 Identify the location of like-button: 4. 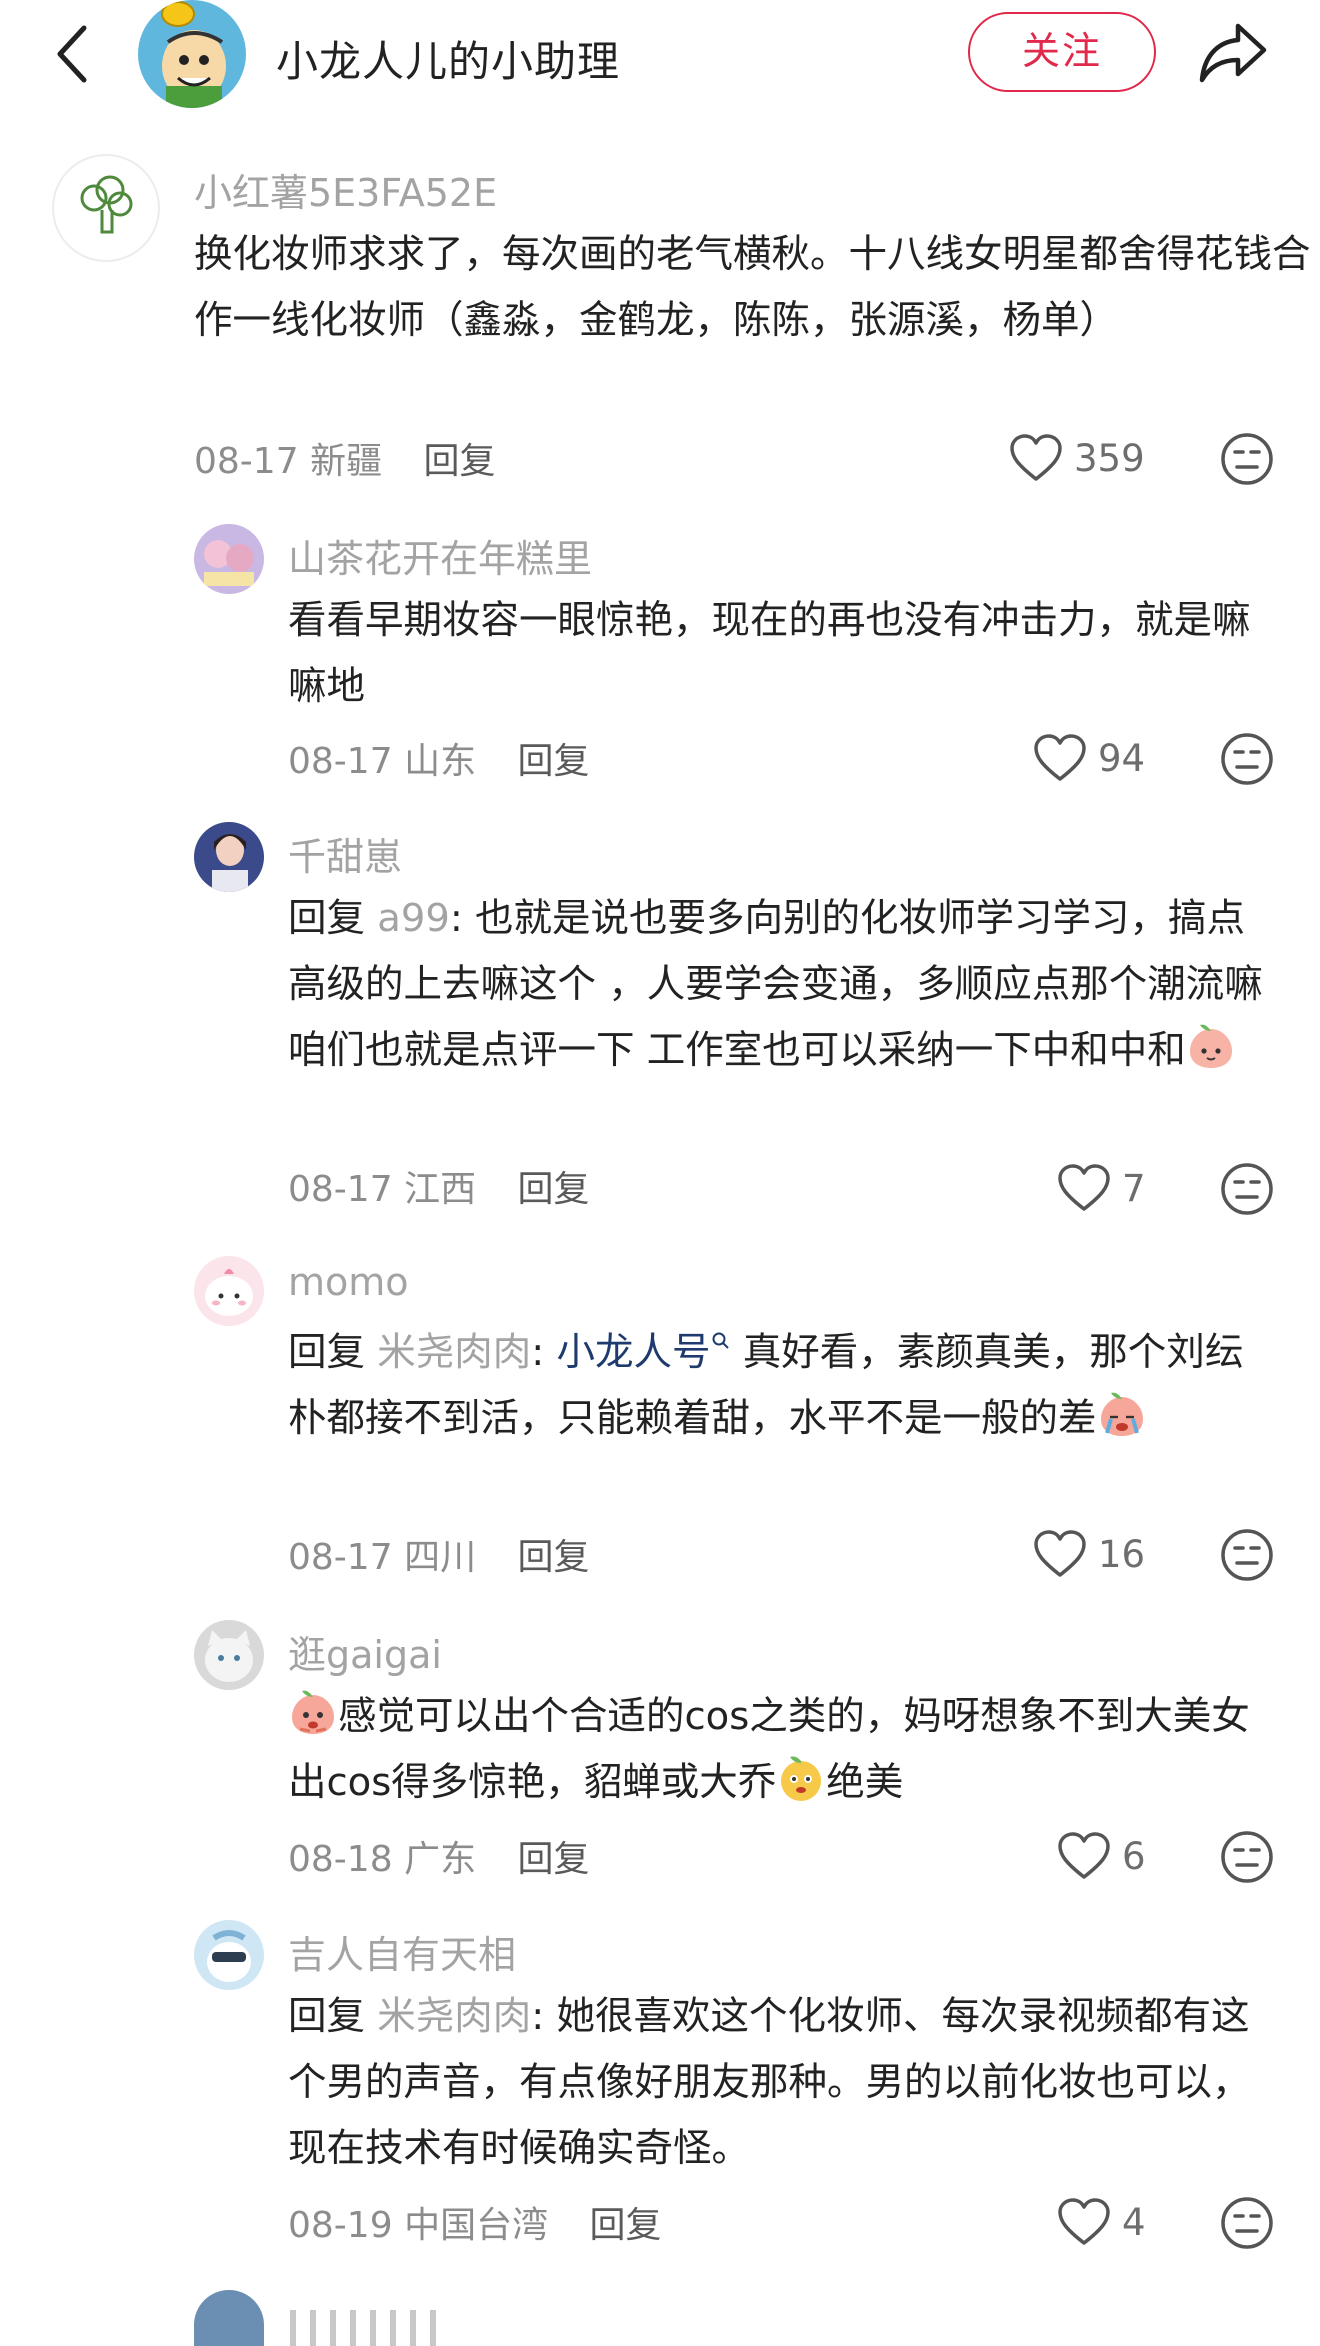
(1101, 2222).